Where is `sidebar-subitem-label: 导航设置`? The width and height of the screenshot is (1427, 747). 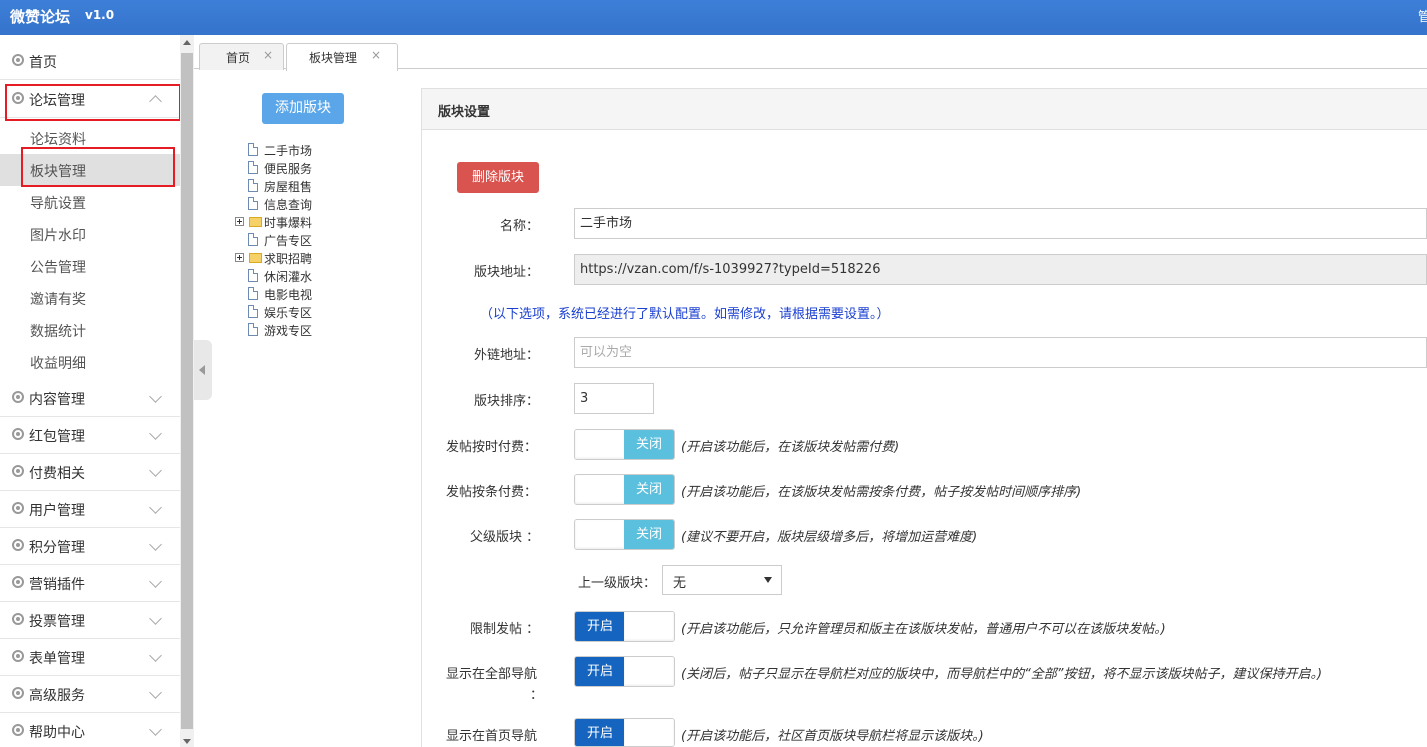
sidebar-subitem-label: 导航设置 is located at coordinates (58, 204).